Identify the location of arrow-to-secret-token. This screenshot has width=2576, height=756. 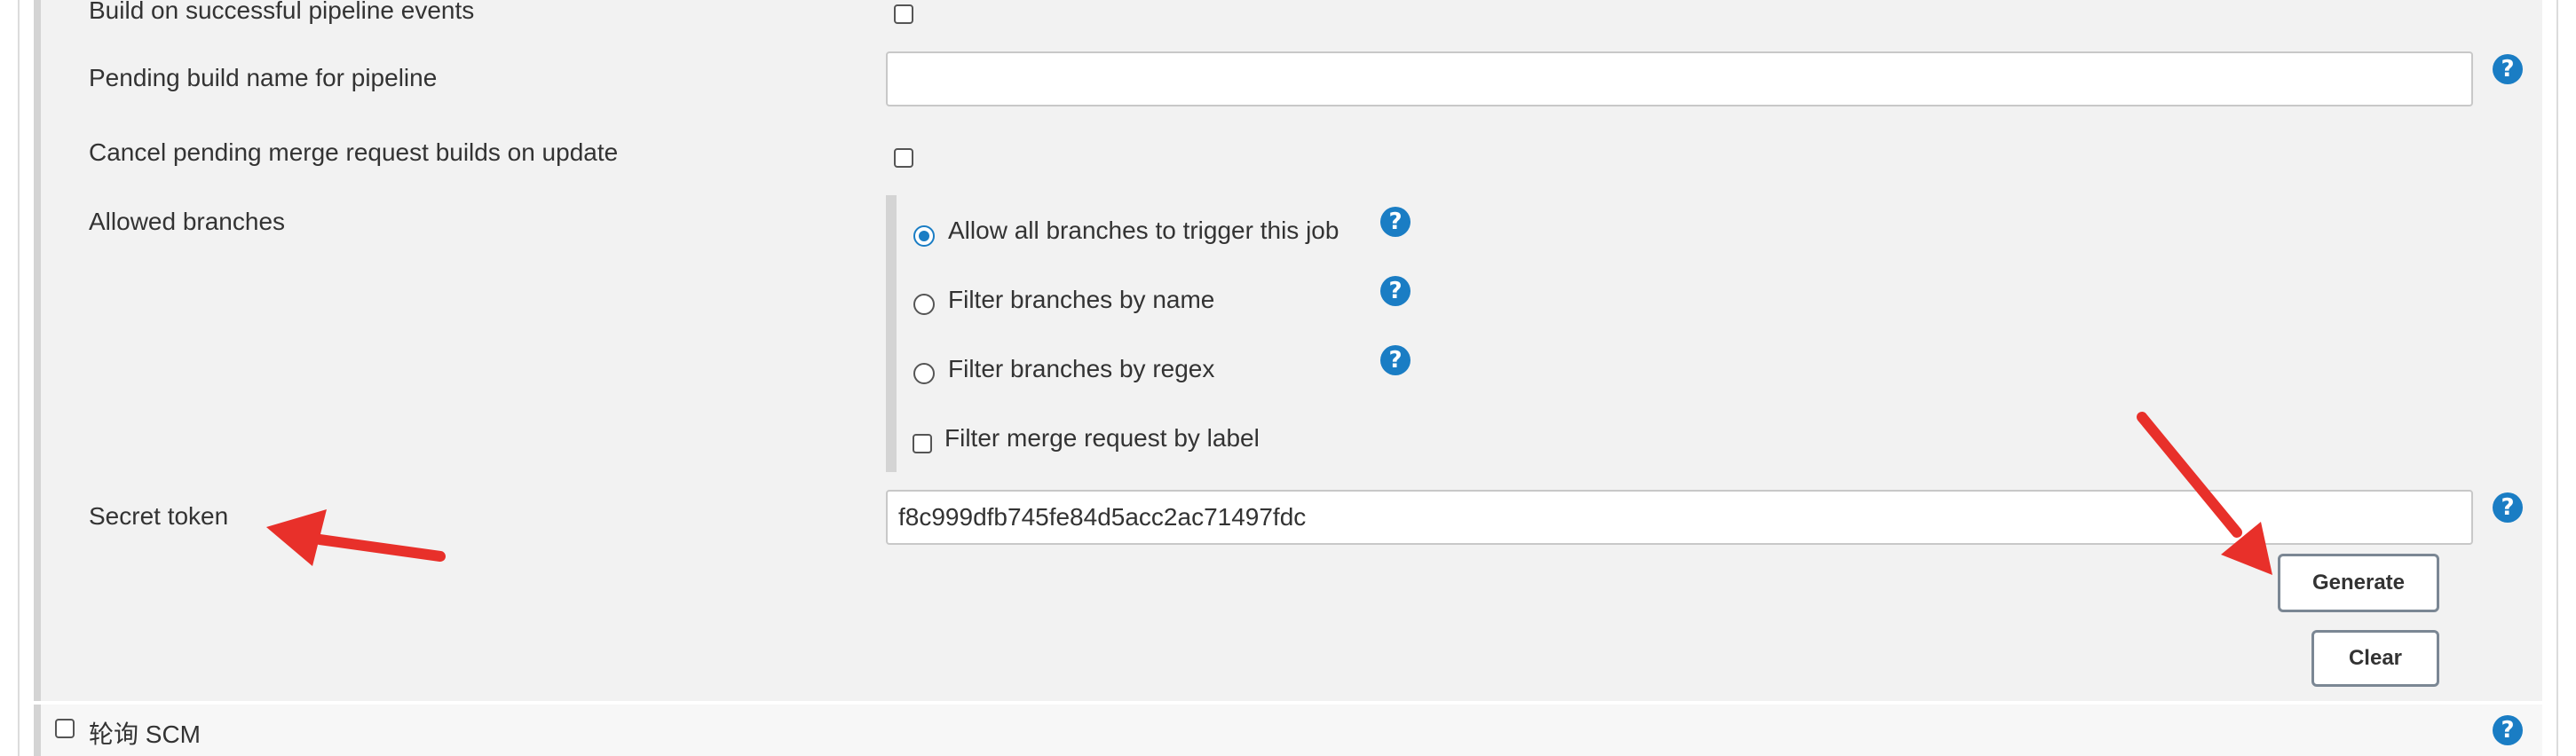
(356, 537).